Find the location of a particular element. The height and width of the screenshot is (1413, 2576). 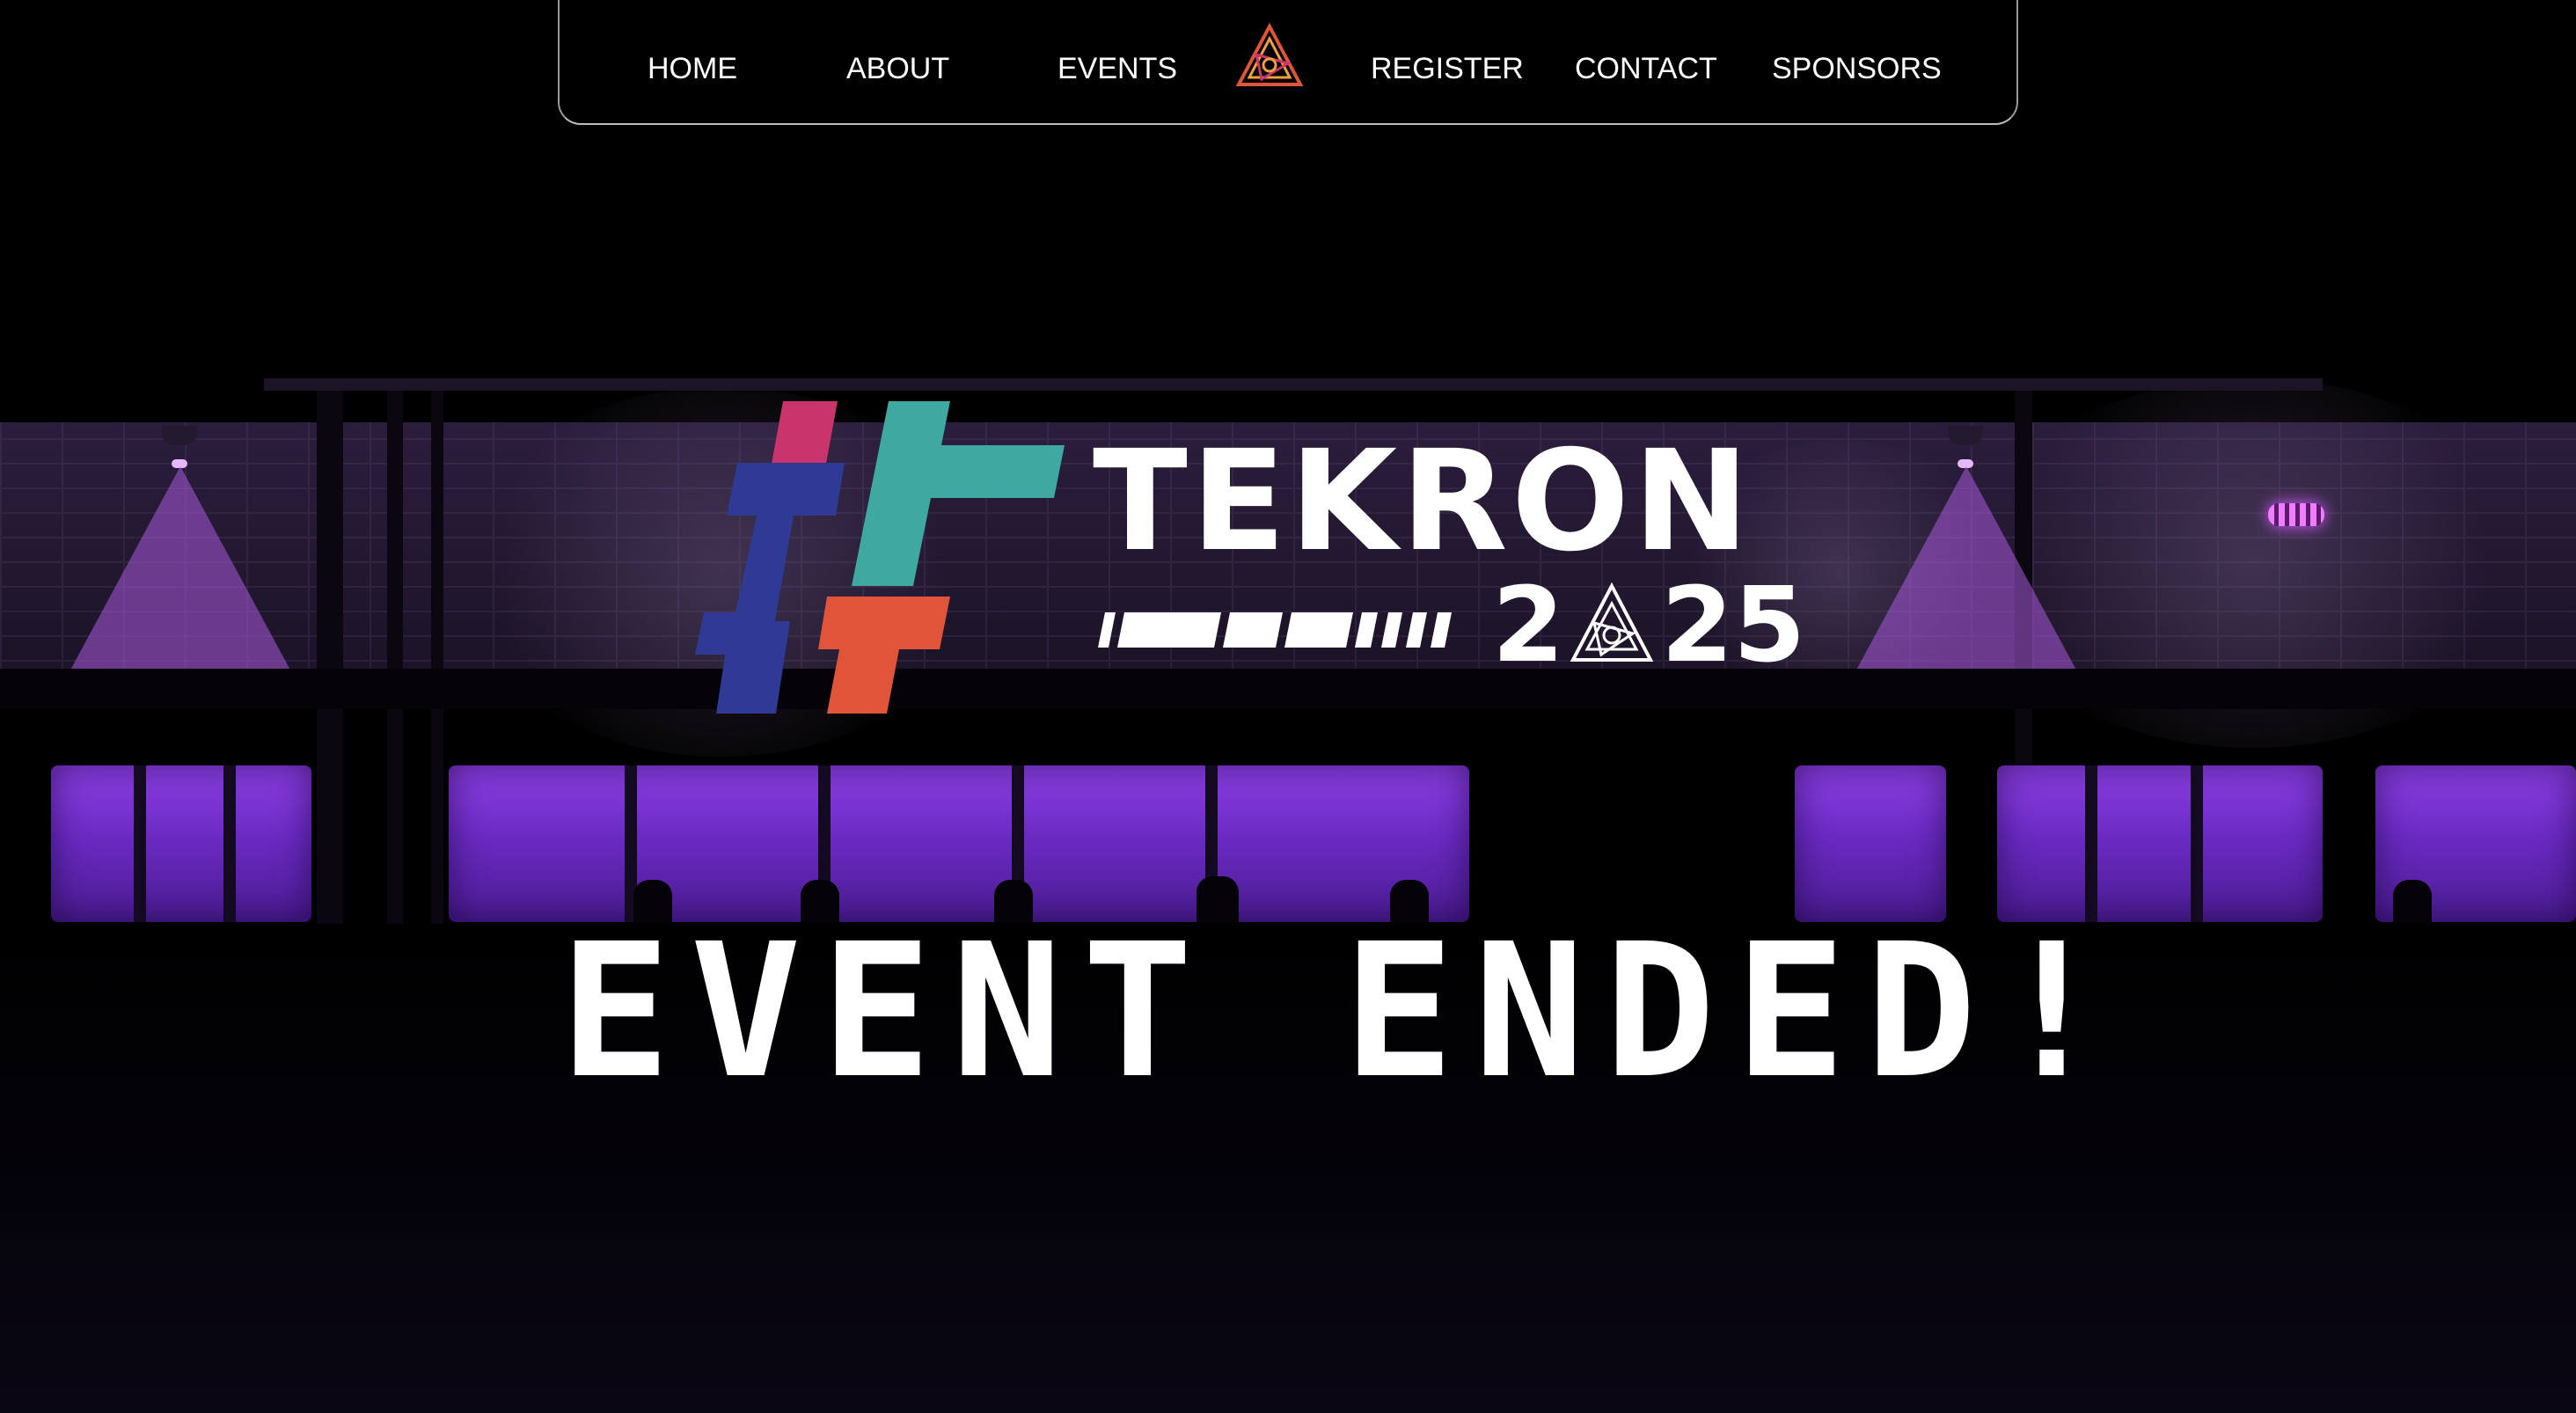

year-suffix: 25 is located at coordinates (1733, 624).